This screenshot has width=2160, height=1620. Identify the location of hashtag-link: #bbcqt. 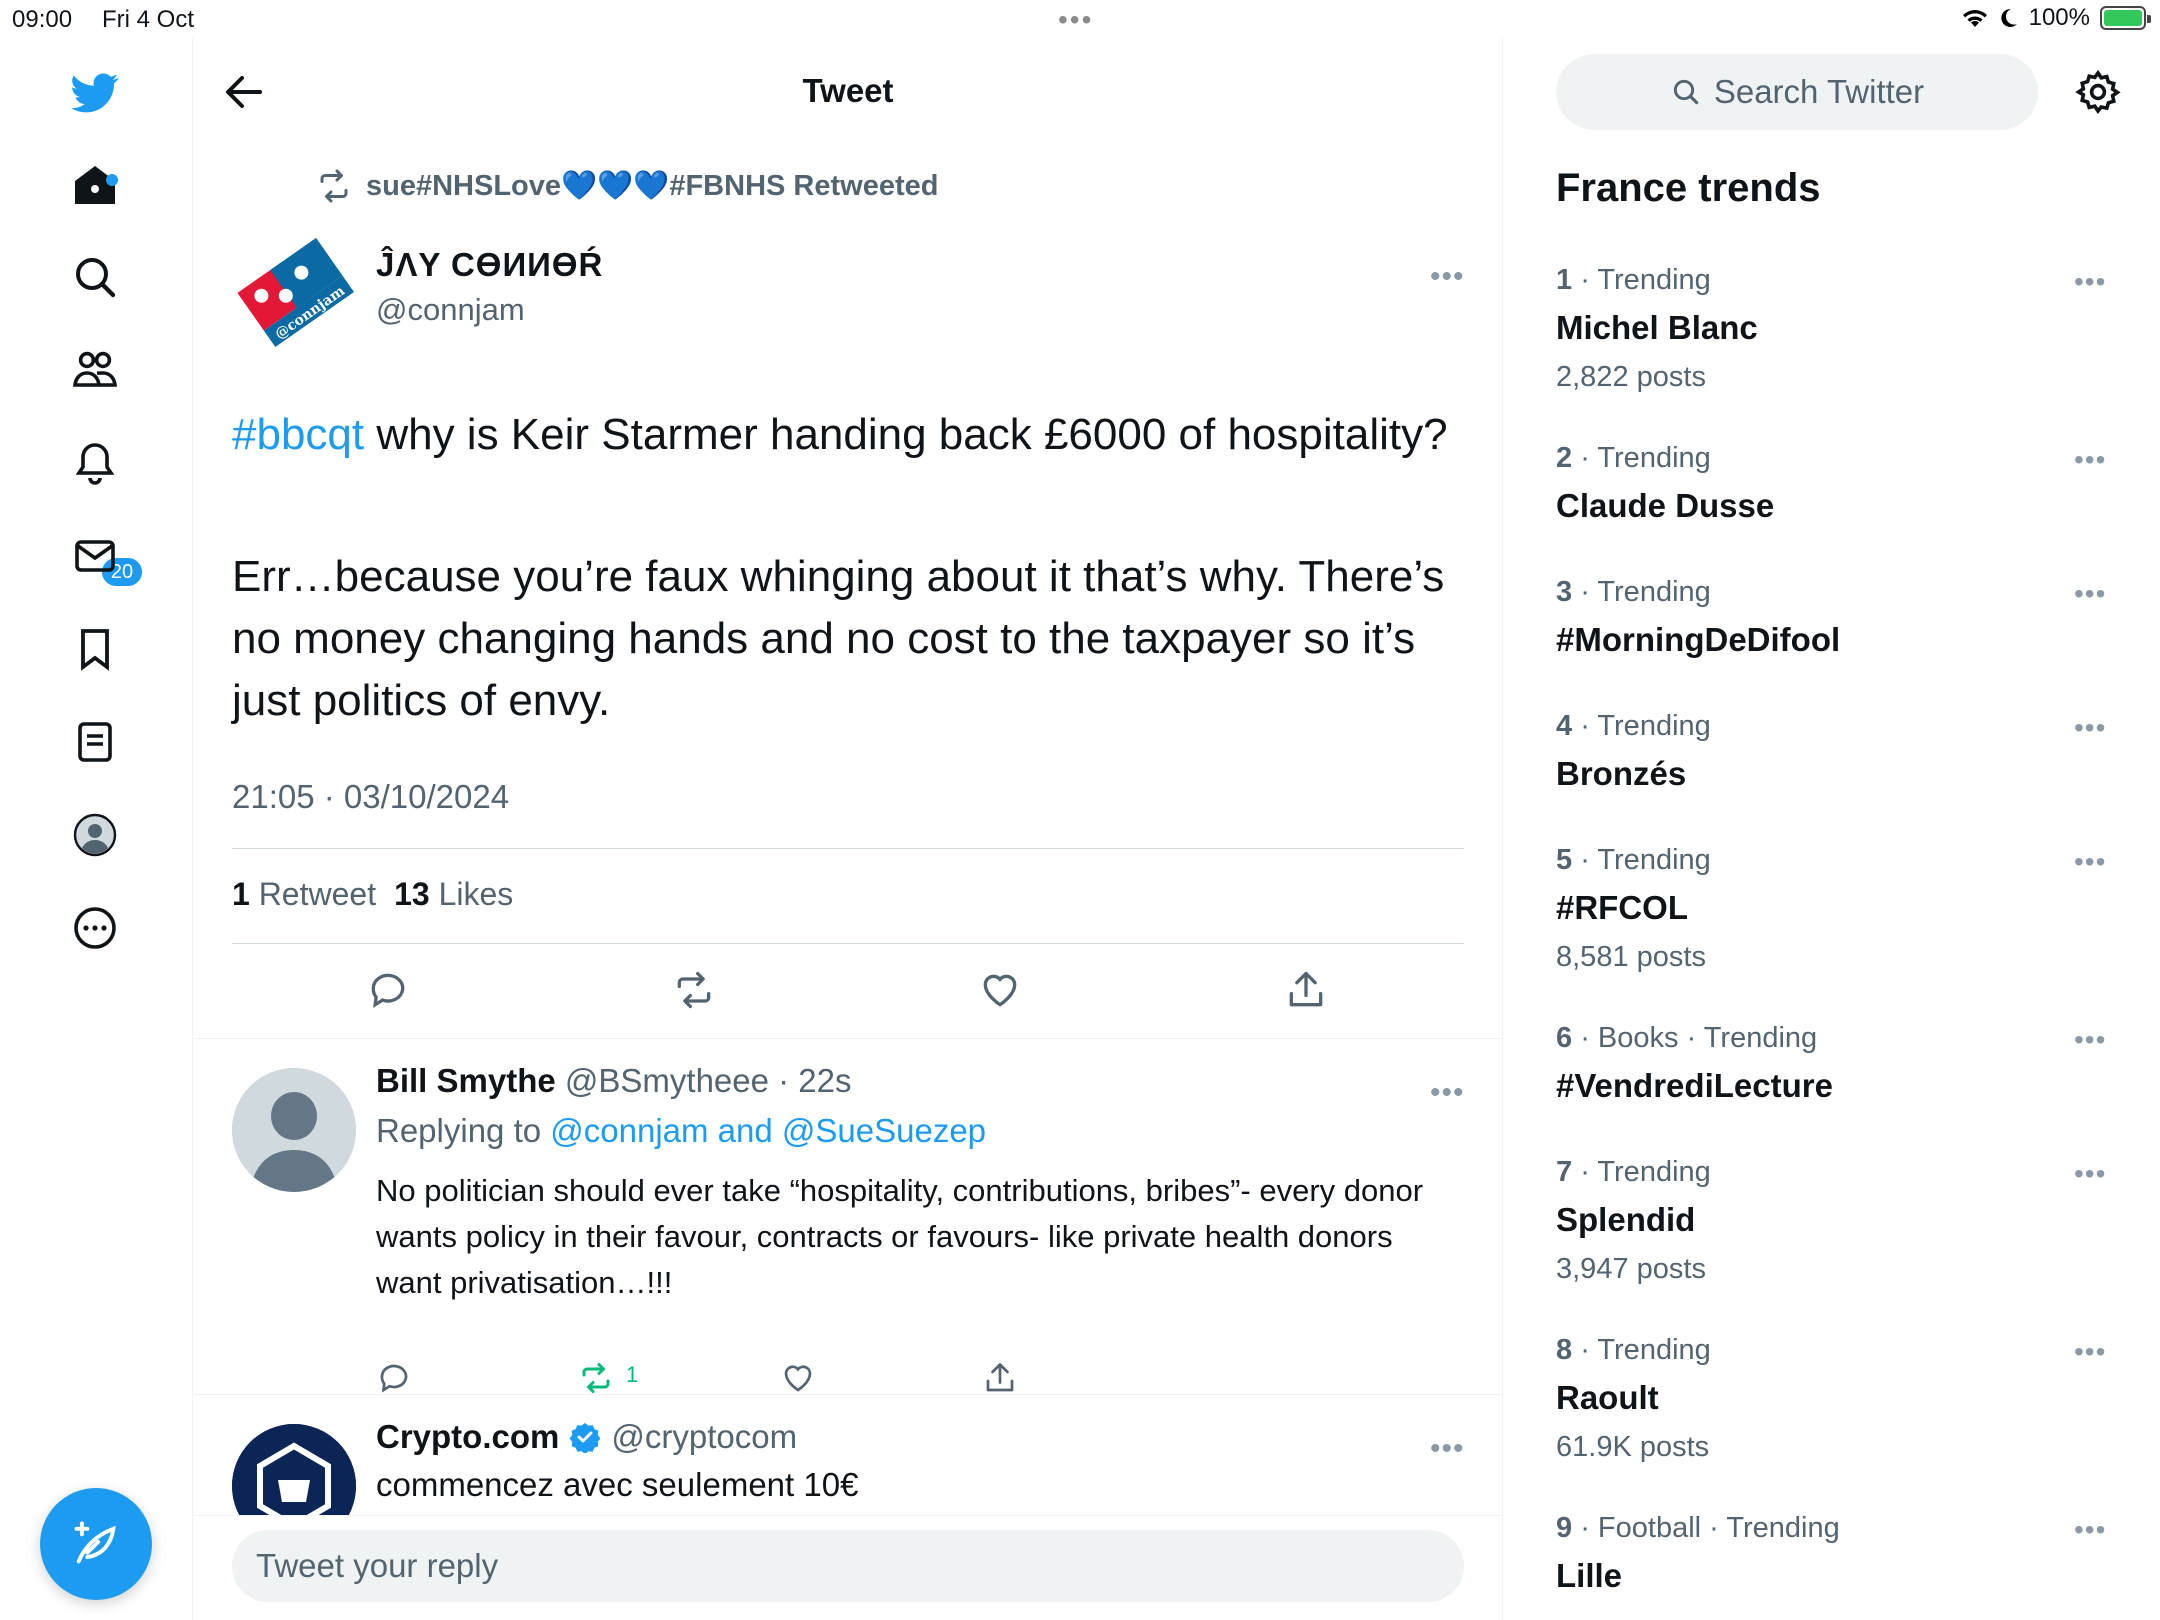
(298, 434).